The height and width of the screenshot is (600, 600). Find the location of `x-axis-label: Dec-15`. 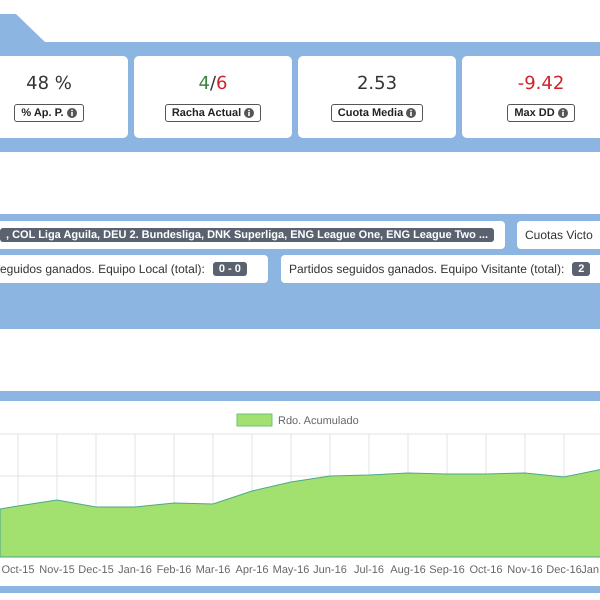

x-axis-label: Dec-15 is located at coordinates (96, 570).